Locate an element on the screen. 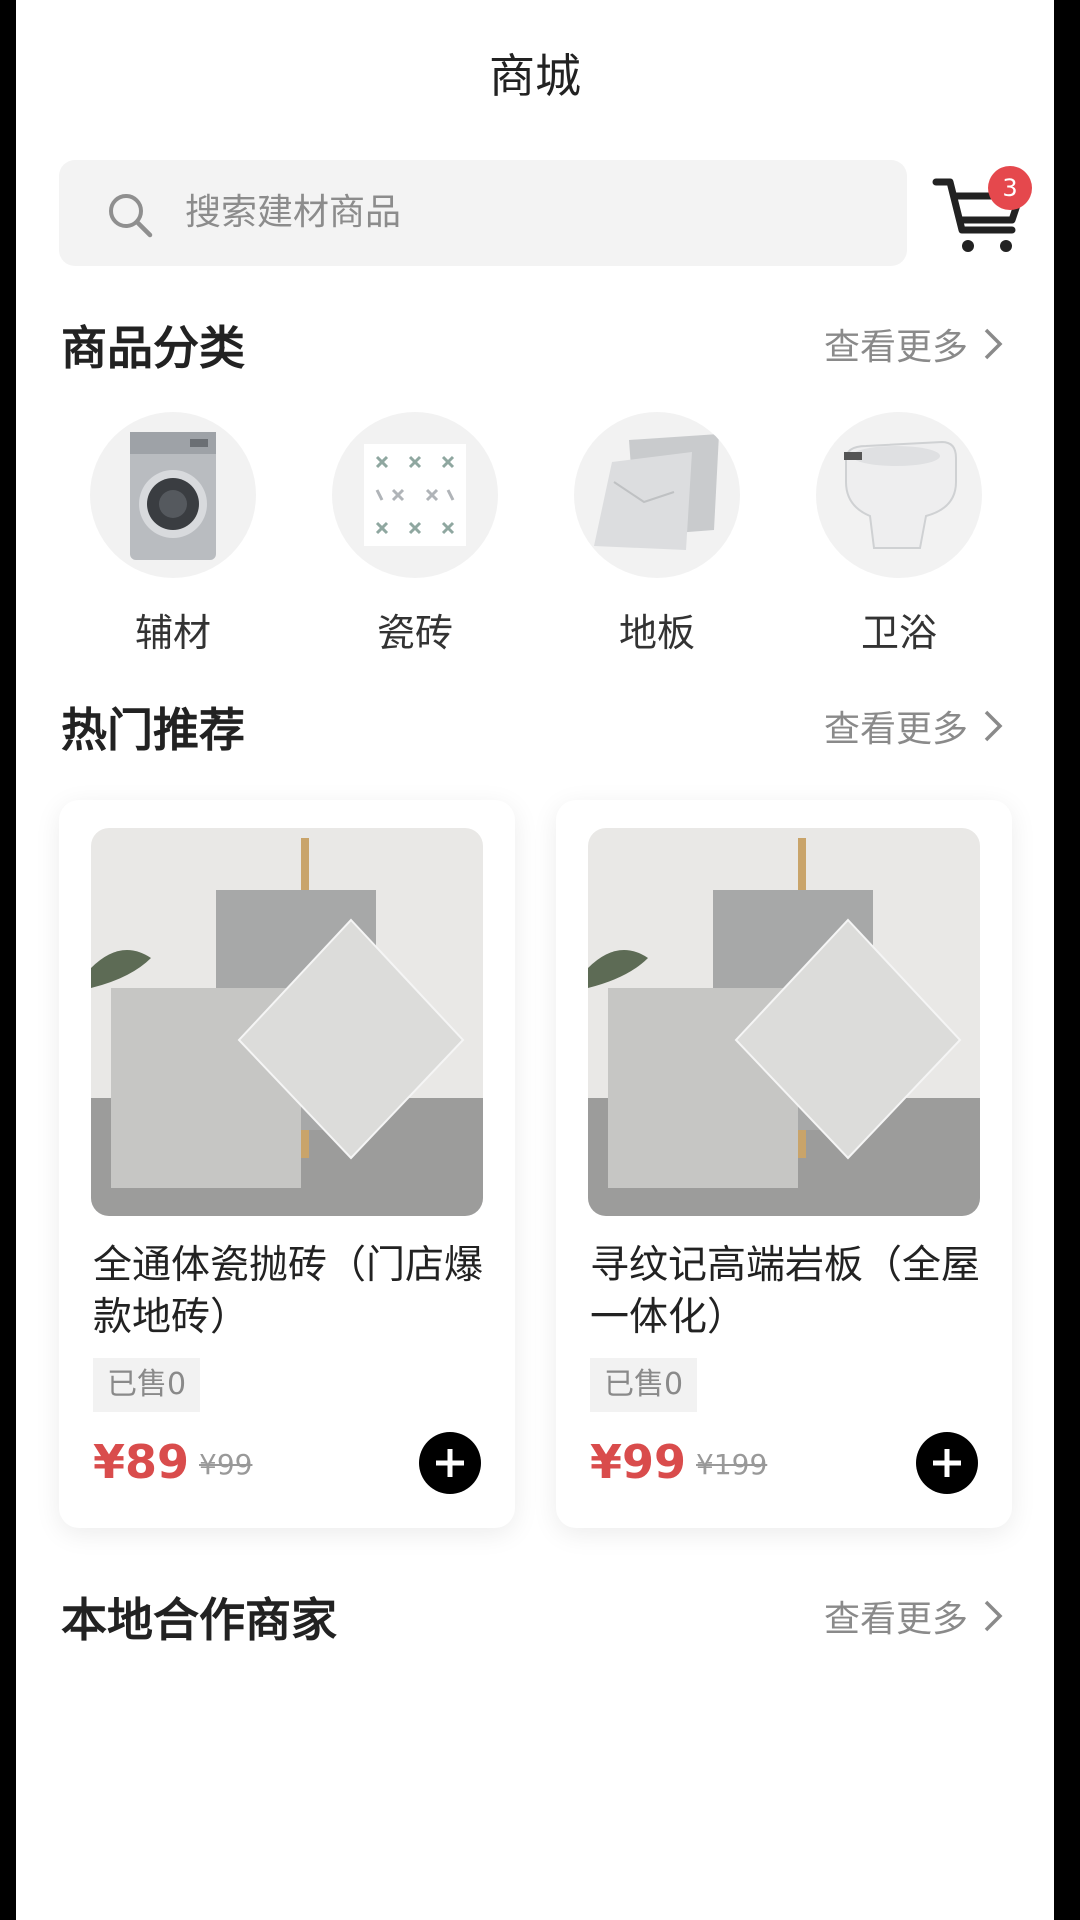 The height and width of the screenshot is (1920, 1080). page-title: 商城 is located at coordinates (535, 76).